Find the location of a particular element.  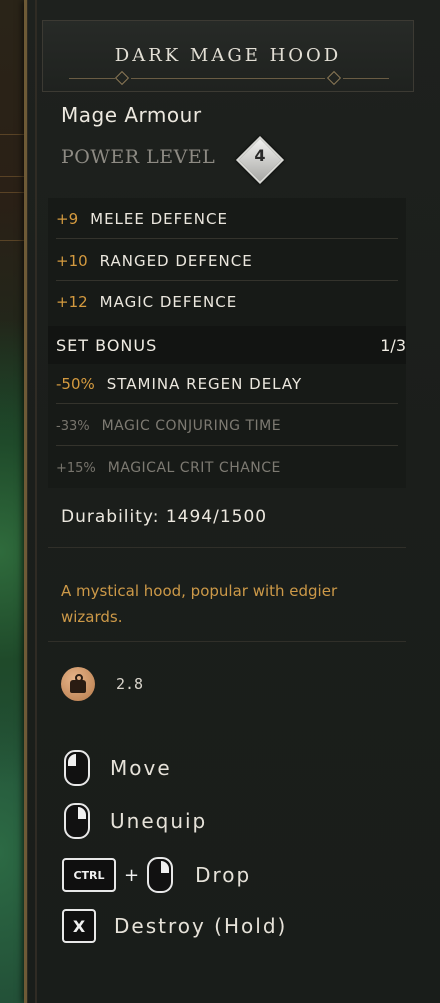

set-bonus-value: -33% is located at coordinates (73, 426).